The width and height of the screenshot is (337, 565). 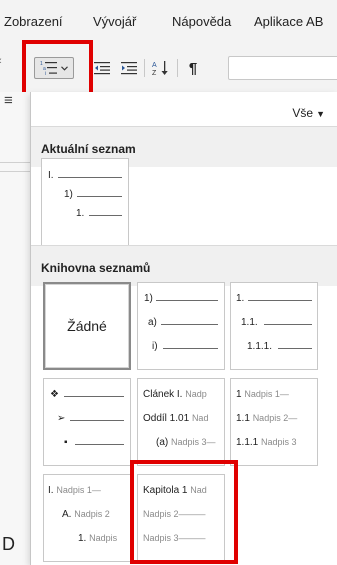 I want to click on heading-level-3: (a) Nadpis 3—, so click(x=186, y=442).